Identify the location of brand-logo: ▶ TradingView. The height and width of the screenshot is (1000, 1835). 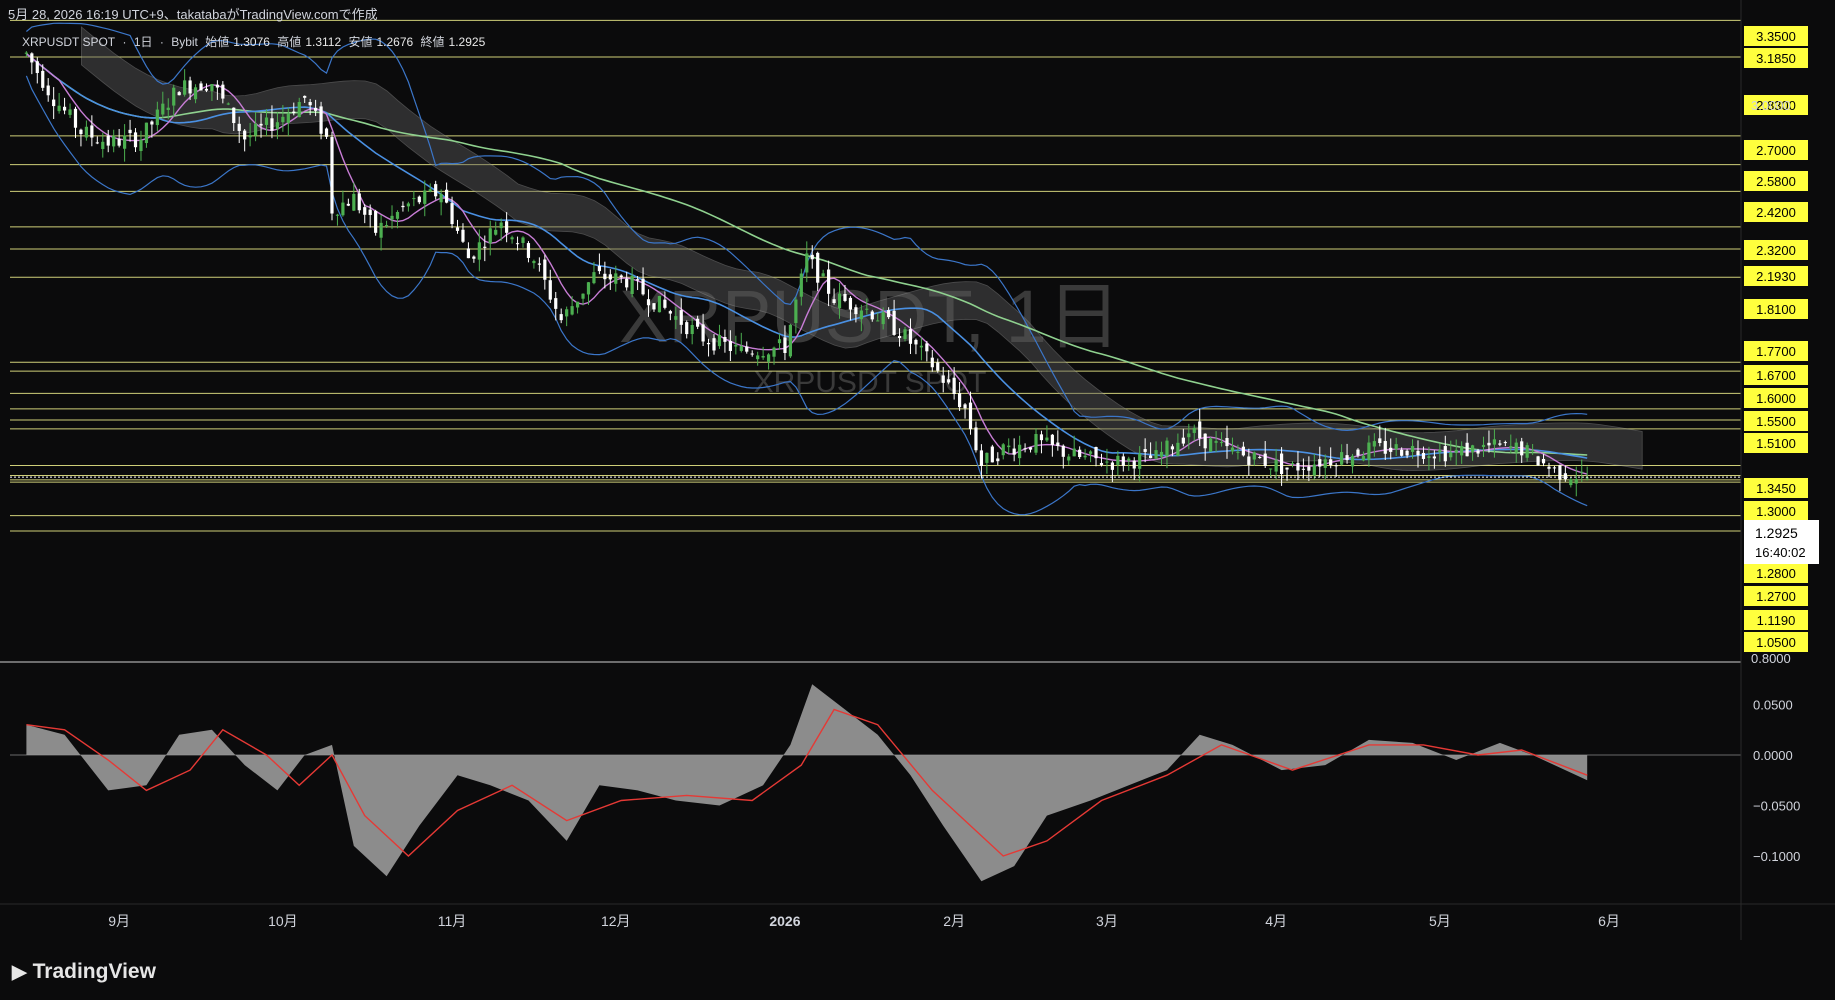
(84, 972).